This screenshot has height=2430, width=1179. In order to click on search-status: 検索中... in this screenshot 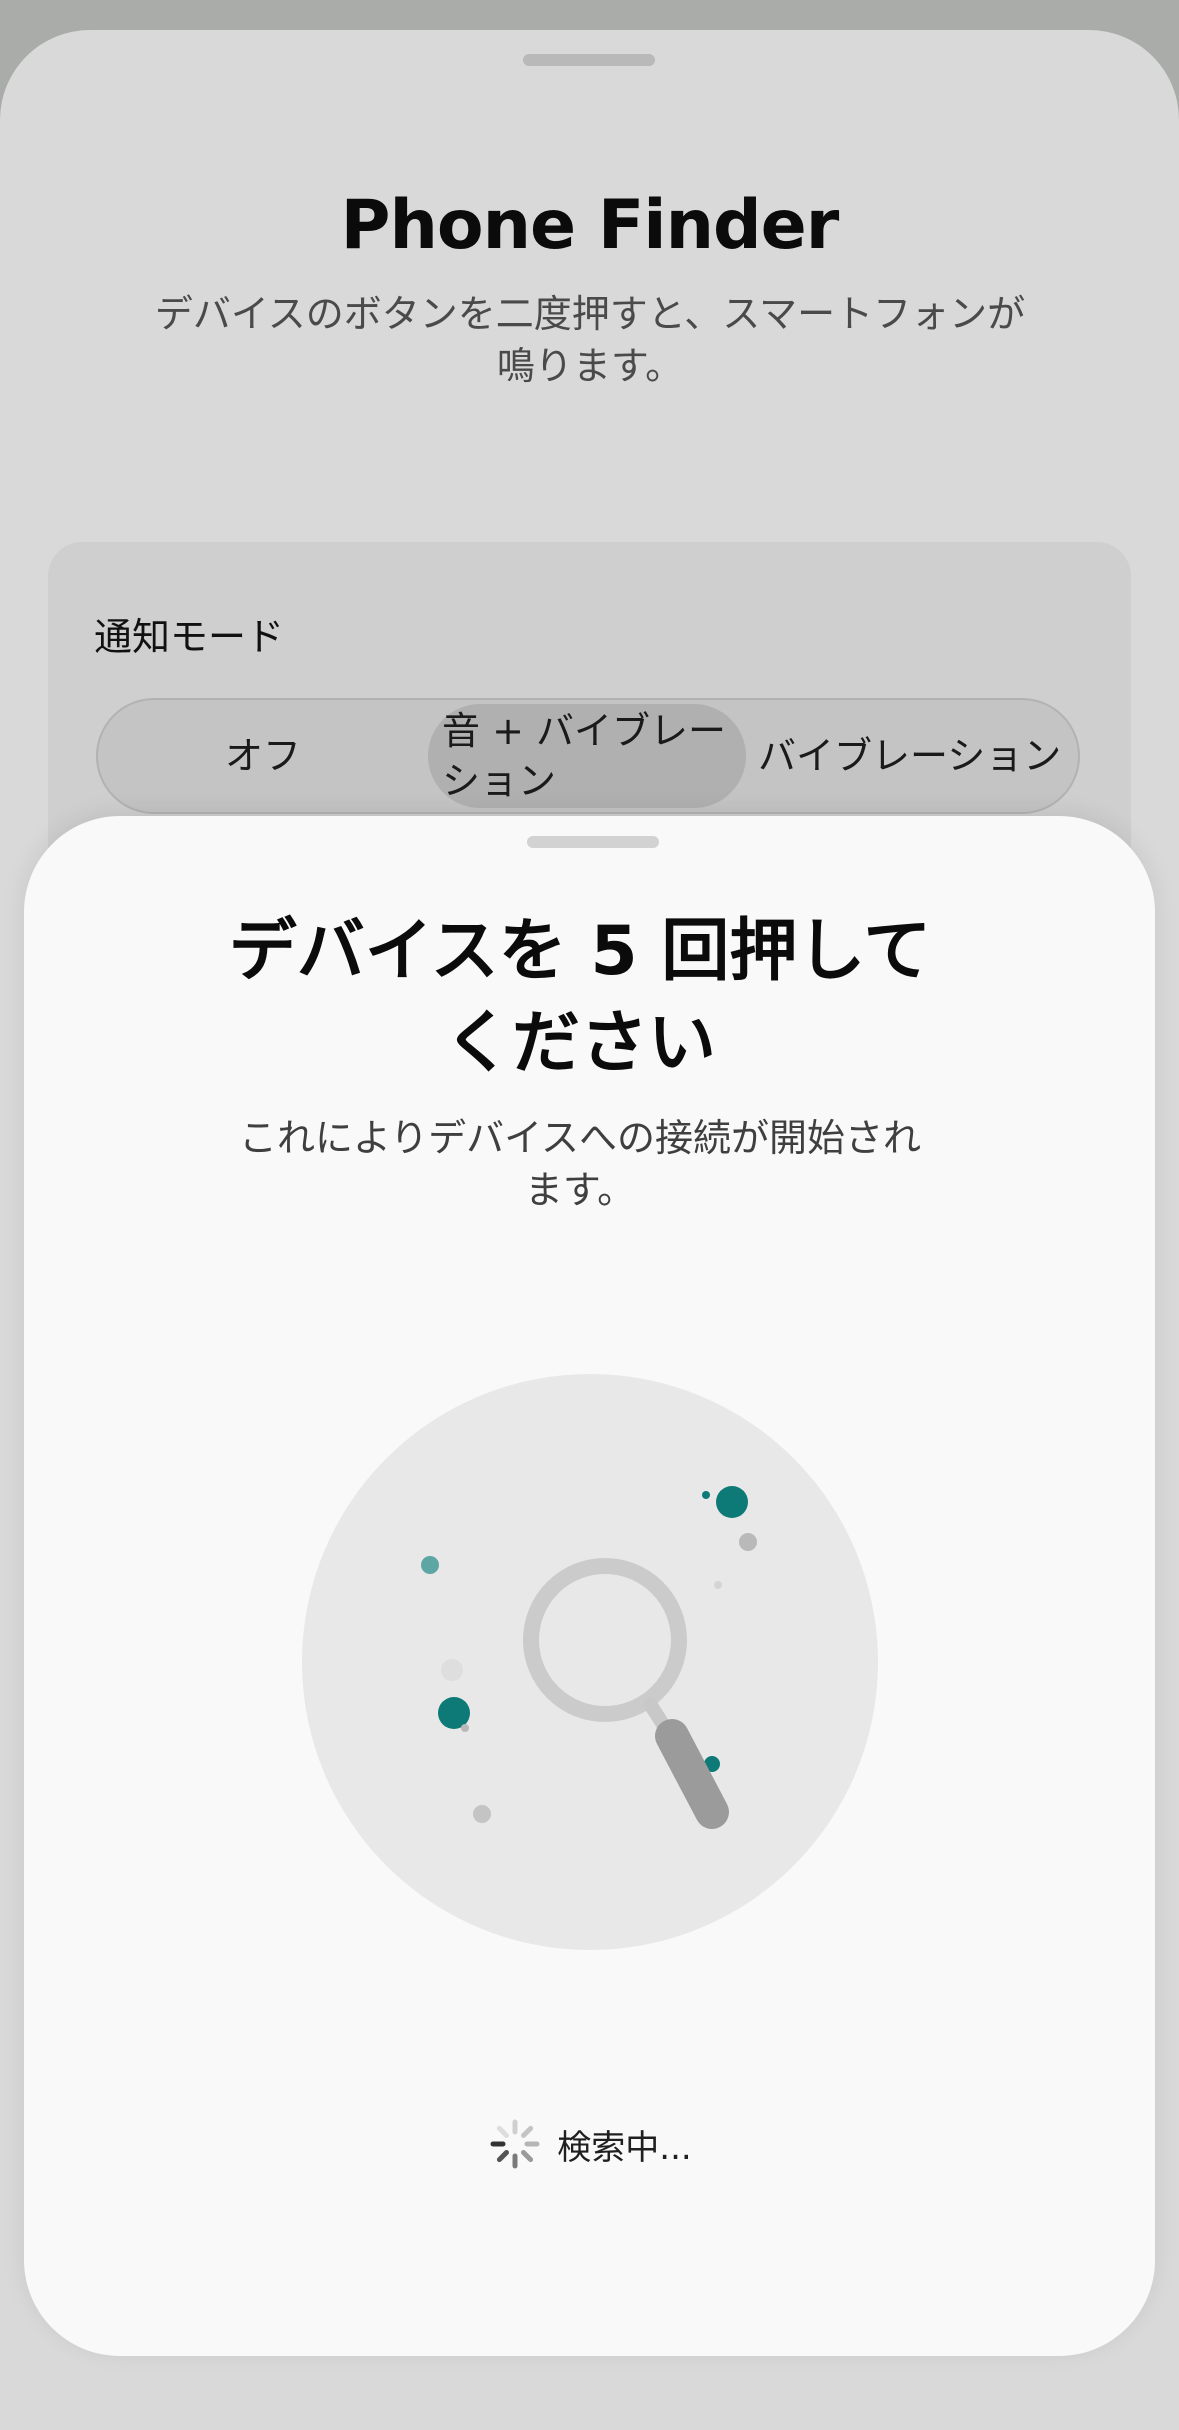, I will do `click(589, 2144)`.